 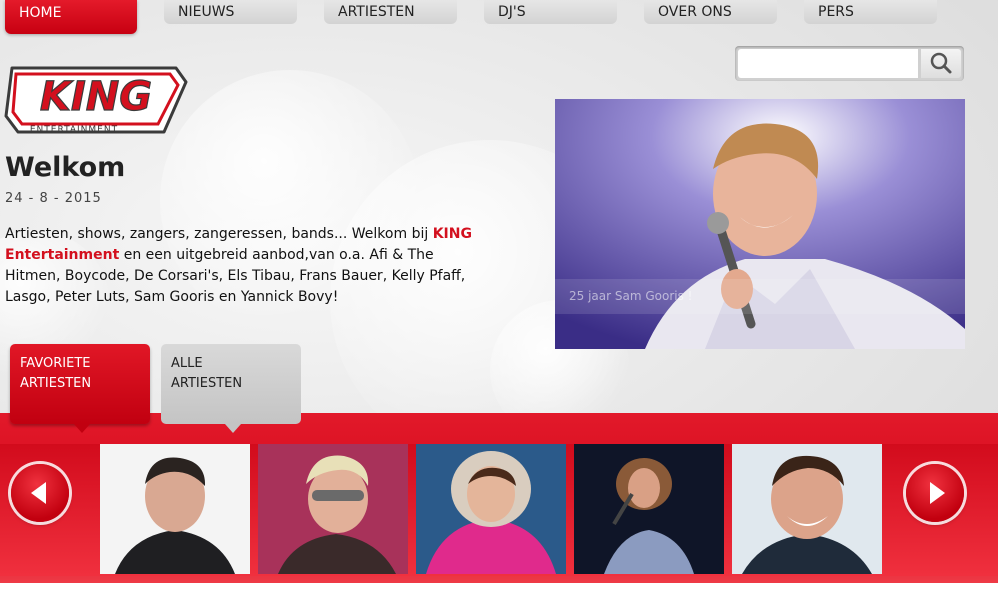 I want to click on main-nav: HOME NIEUWS ARTIESTEN DJ'S OVER ONS PERS, so click(x=499, y=17).